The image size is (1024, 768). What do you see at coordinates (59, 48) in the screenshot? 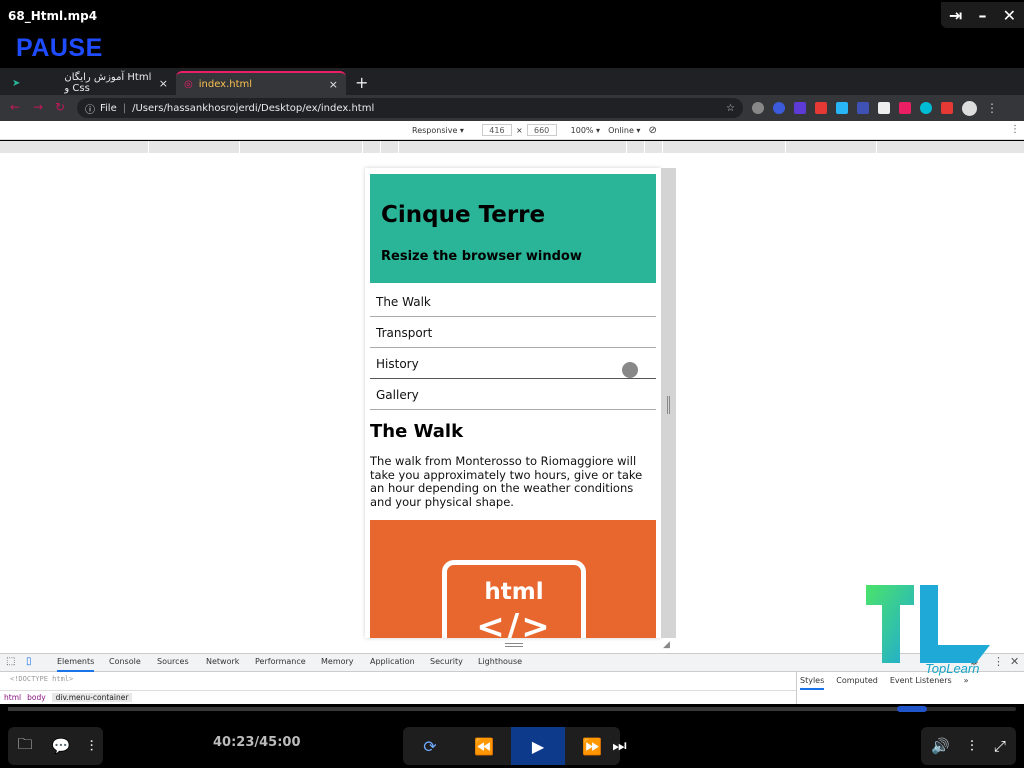
I see `pause-state-label: PAUSE` at bounding box center [59, 48].